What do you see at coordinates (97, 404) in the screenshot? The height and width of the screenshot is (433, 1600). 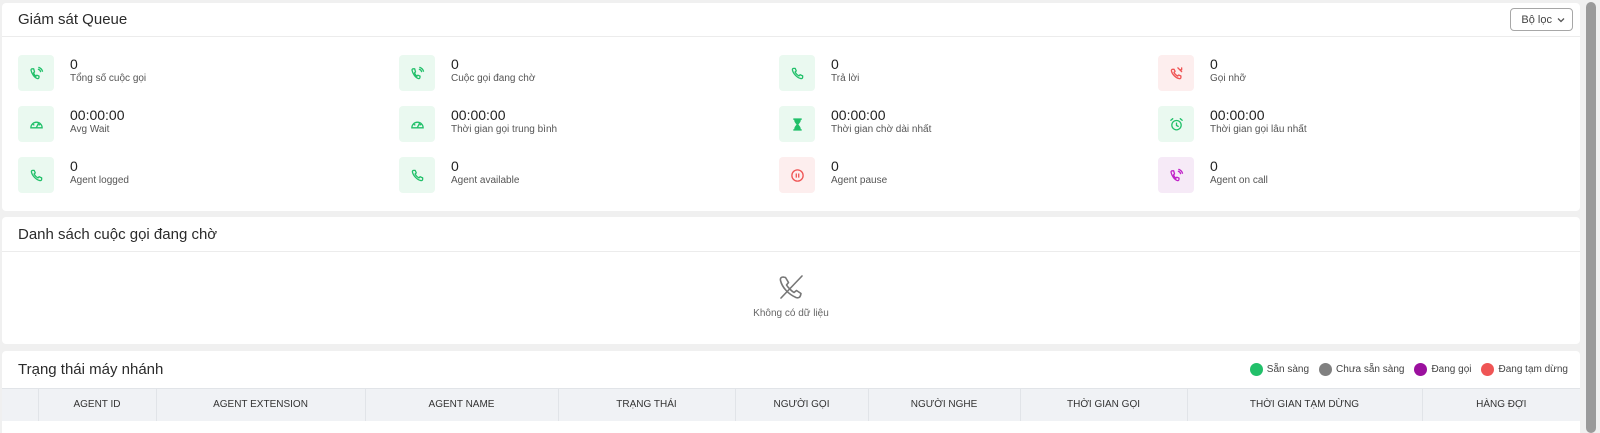 I see `column-header: AGENT ID` at bounding box center [97, 404].